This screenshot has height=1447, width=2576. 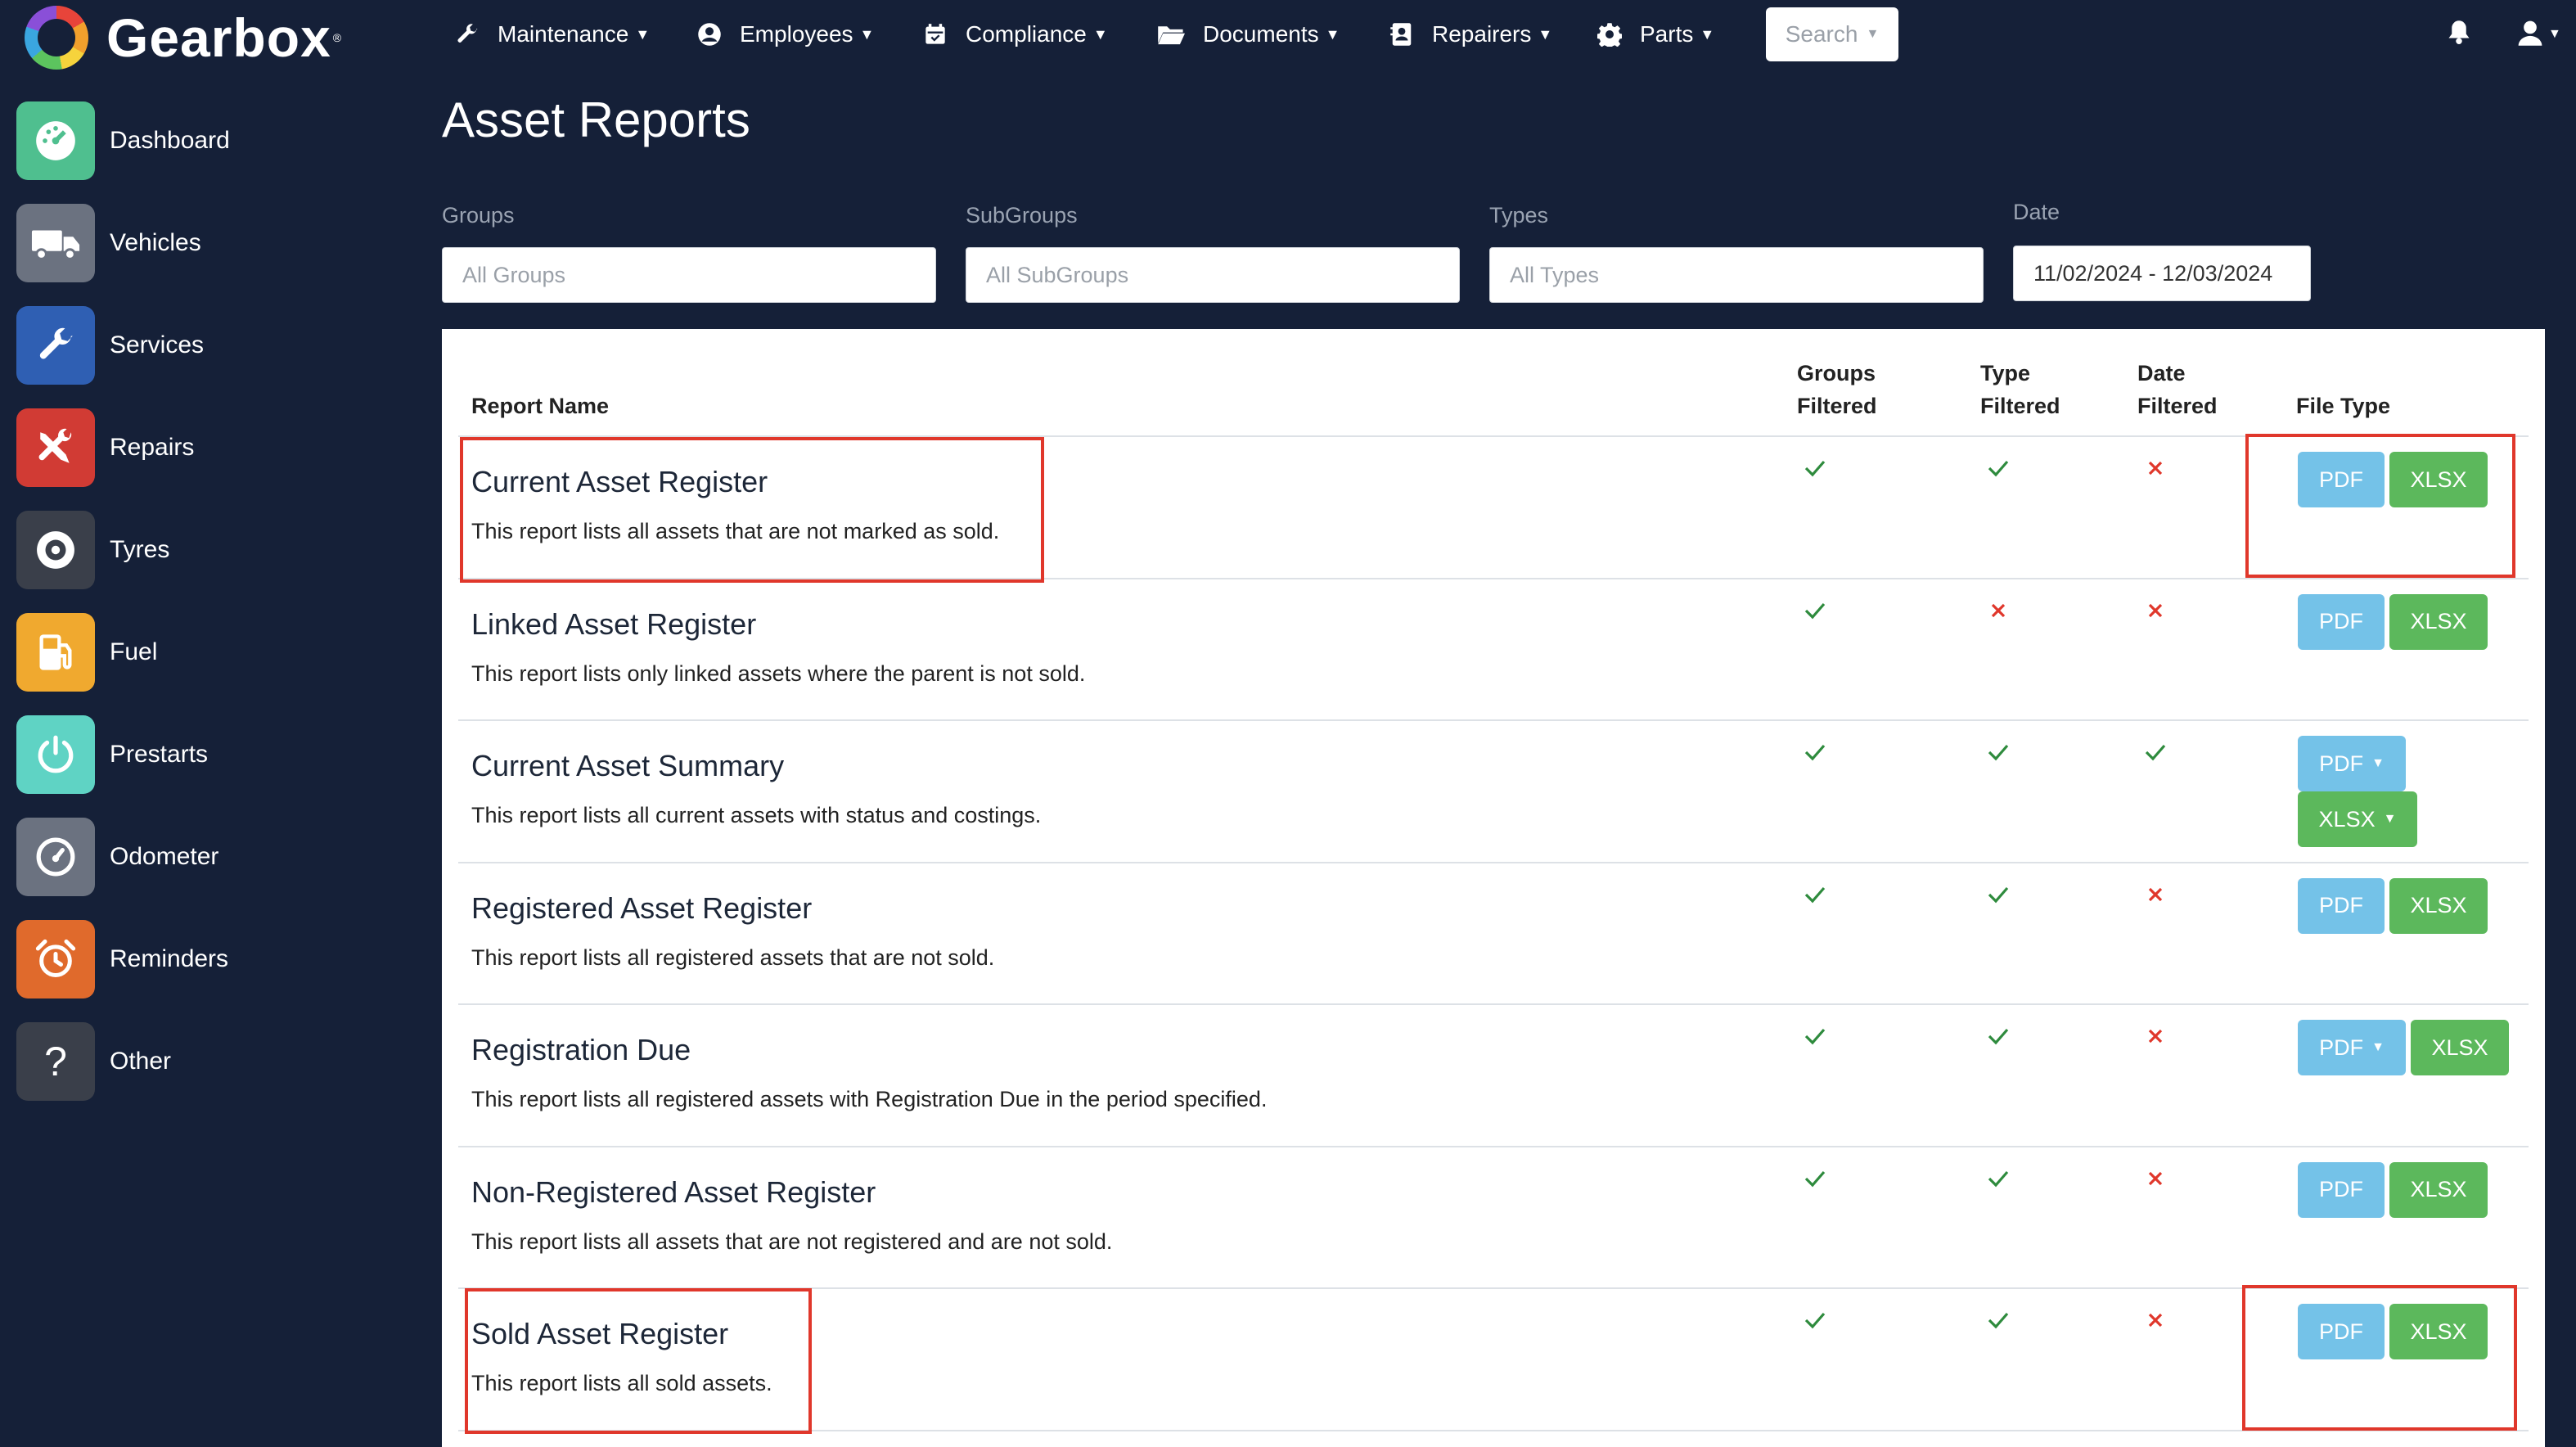 What do you see at coordinates (1213, 275) in the screenshot?
I see `subgroups-select: All SubGroups` at bounding box center [1213, 275].